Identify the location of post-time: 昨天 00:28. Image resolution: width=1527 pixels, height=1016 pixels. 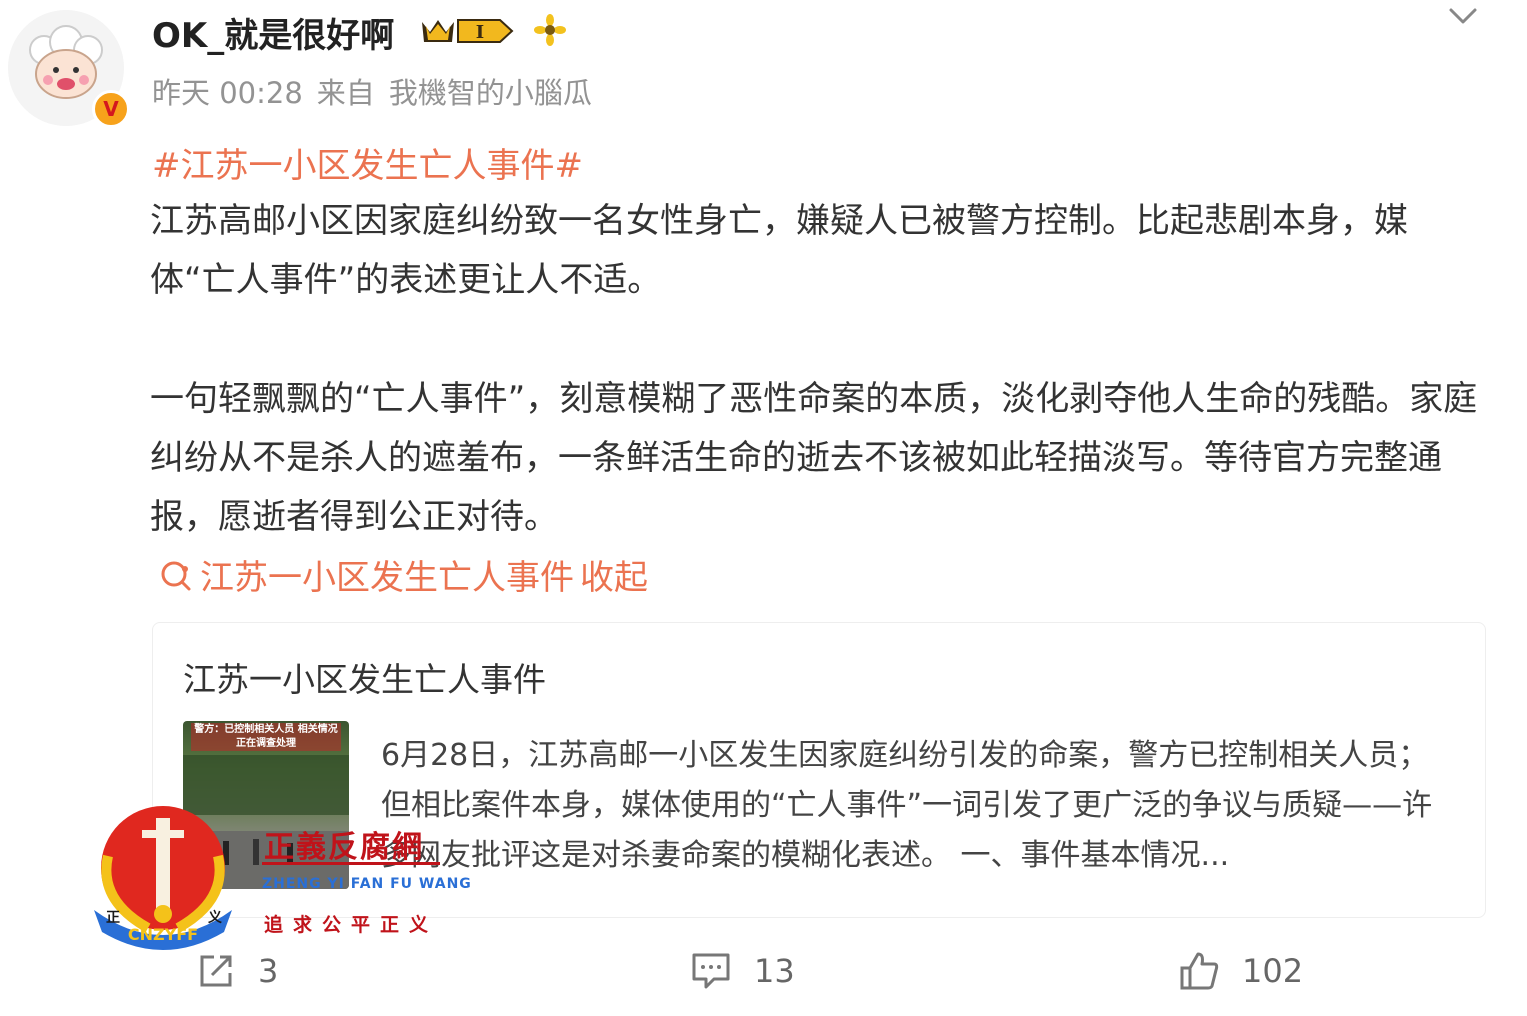
(227, 93).